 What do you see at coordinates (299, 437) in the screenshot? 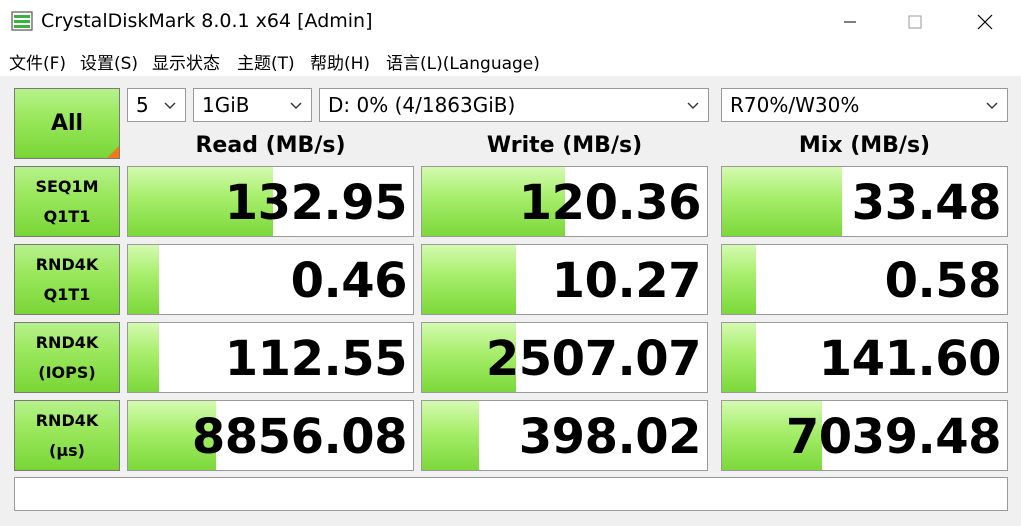
I see `result-value: 8856.08` at bounding box center [299, 437].